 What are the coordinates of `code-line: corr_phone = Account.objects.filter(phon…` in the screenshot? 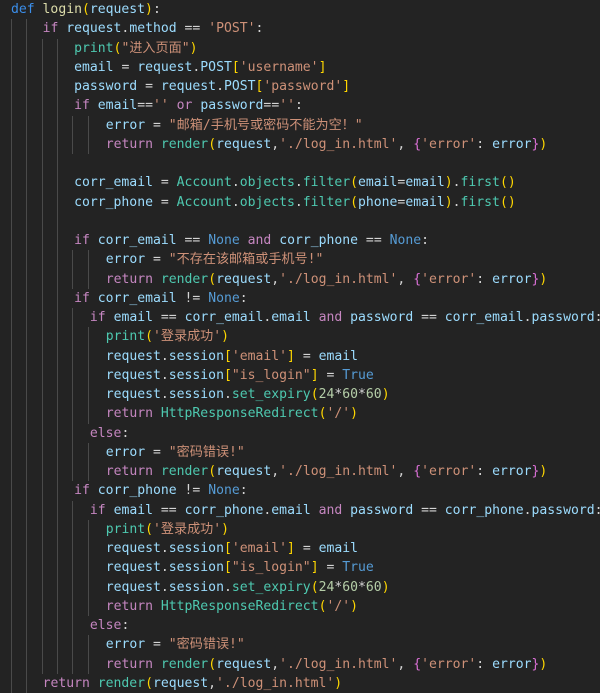 It's located at (295, 202).